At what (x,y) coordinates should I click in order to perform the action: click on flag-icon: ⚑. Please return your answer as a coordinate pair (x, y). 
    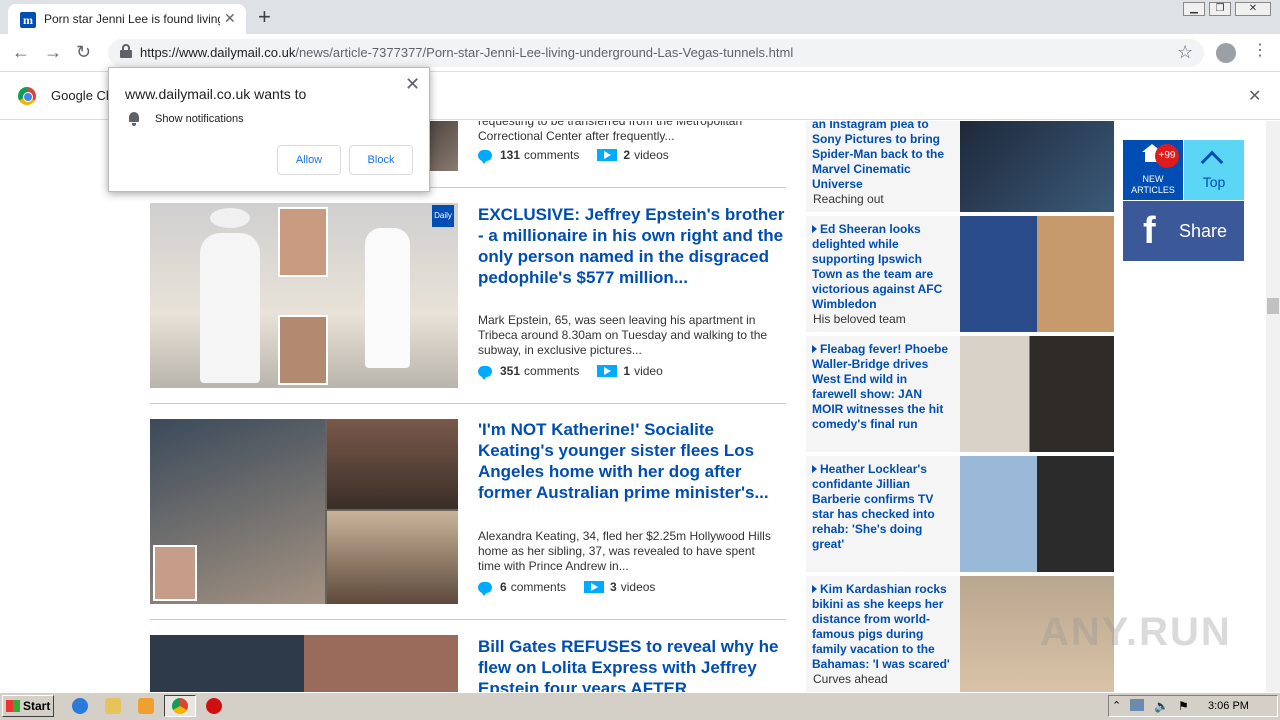
    Looking at the image, I should click on (1183, 706).